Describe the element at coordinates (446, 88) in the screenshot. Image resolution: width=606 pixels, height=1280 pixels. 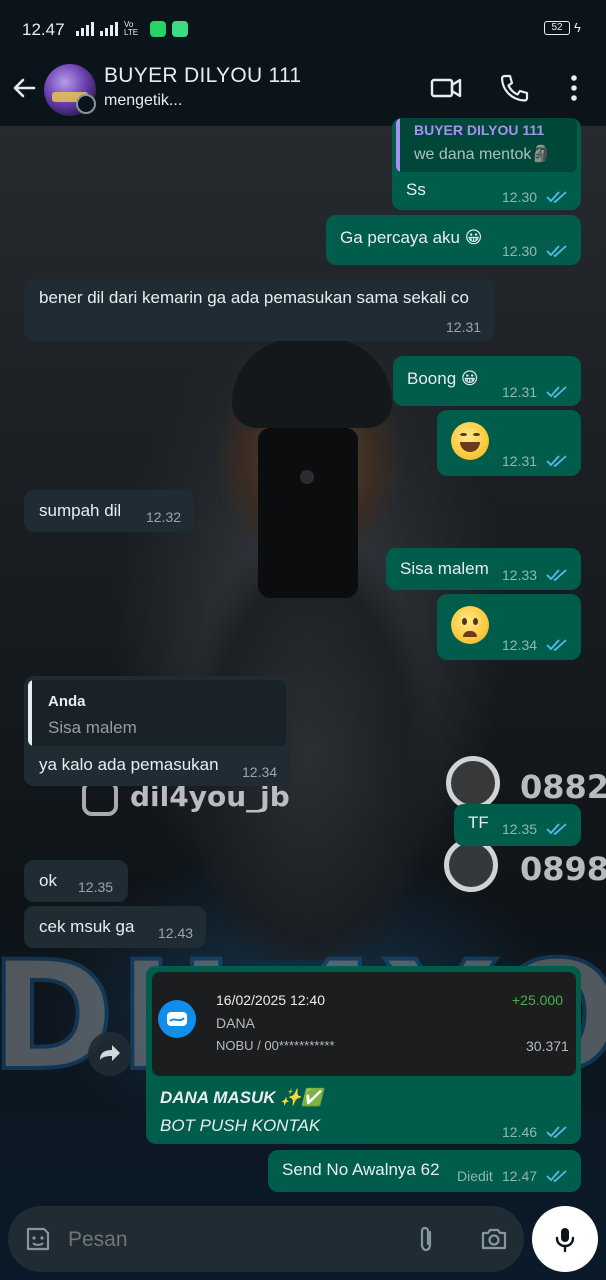
I see `video-call-icon` at that location.